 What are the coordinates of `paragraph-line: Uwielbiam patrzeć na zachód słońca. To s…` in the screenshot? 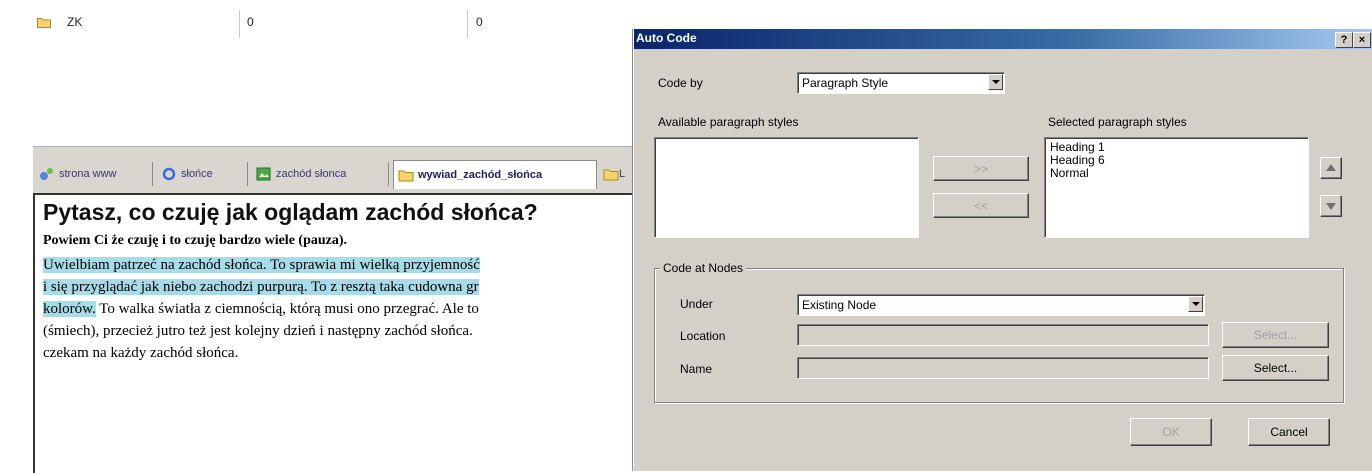 It's located at (261, 265).